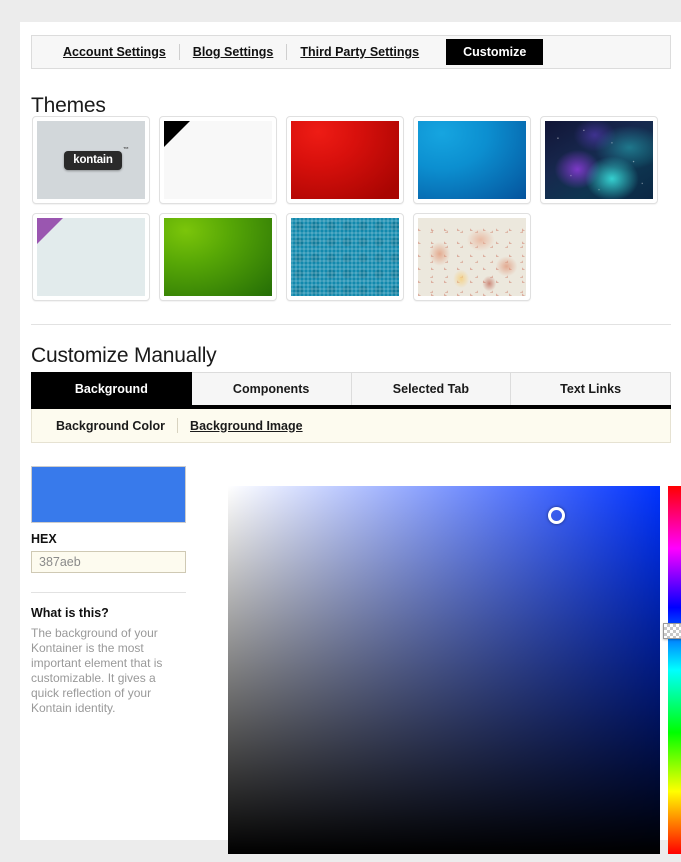 This screenshot has height=862, width=681. I want to click on kontain-logo: kontain ™, so click(96, 158).